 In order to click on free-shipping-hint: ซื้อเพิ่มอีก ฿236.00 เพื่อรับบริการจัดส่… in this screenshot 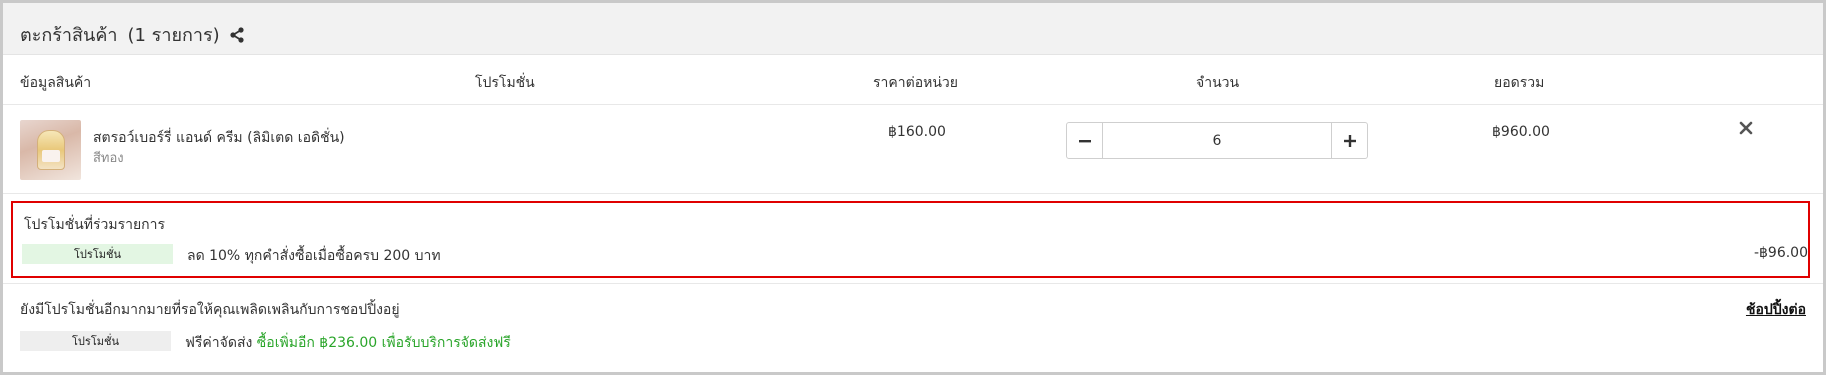, I will do `click(383, 343)`.